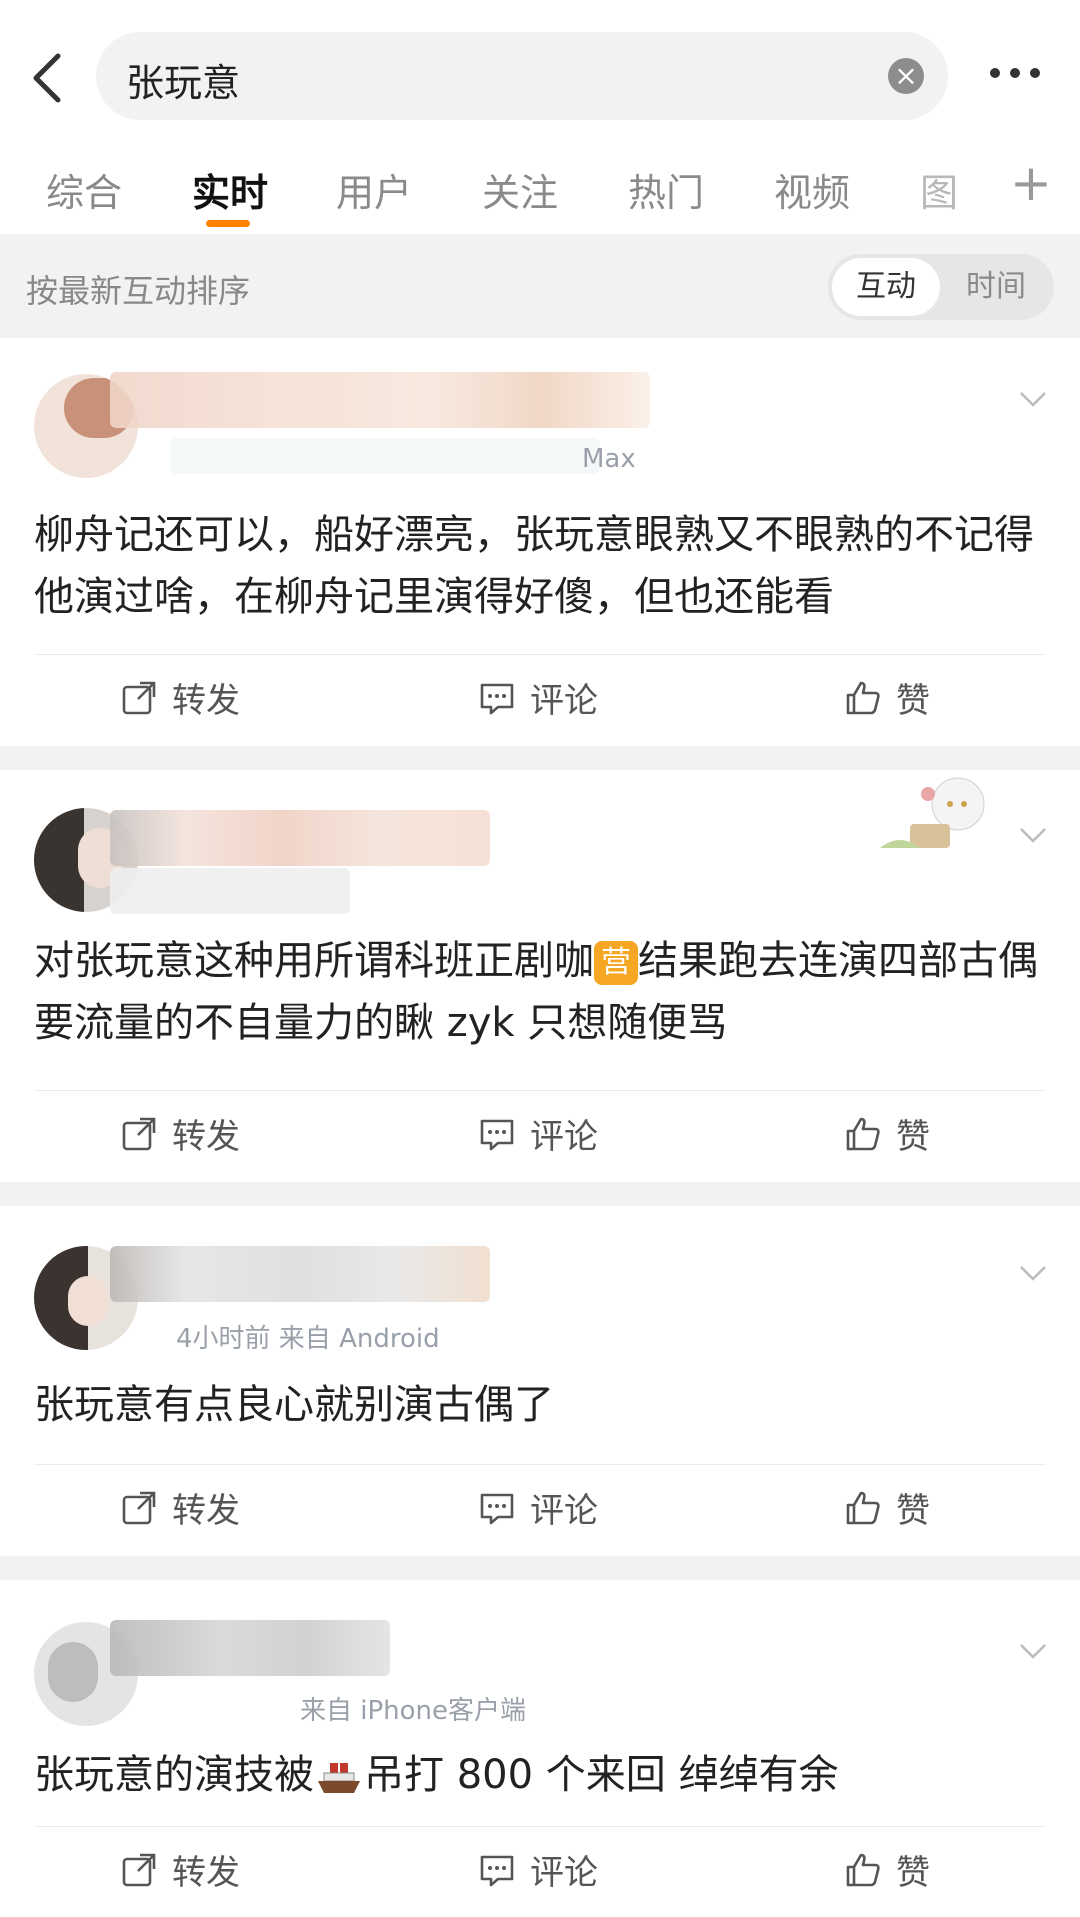  What do you see at coordinates (1031, 183) in the screenshot?
I see `add-tab-icon: +` at bounding box center [1031, 183].